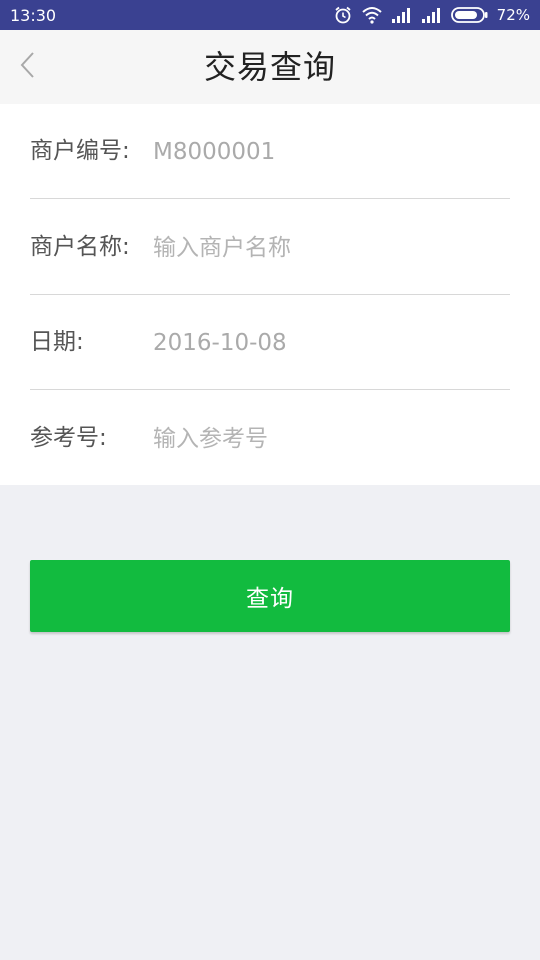  Describe the element at coordinates (513, 15) in the screenshot. I see `battery-level: 72%` at that location.